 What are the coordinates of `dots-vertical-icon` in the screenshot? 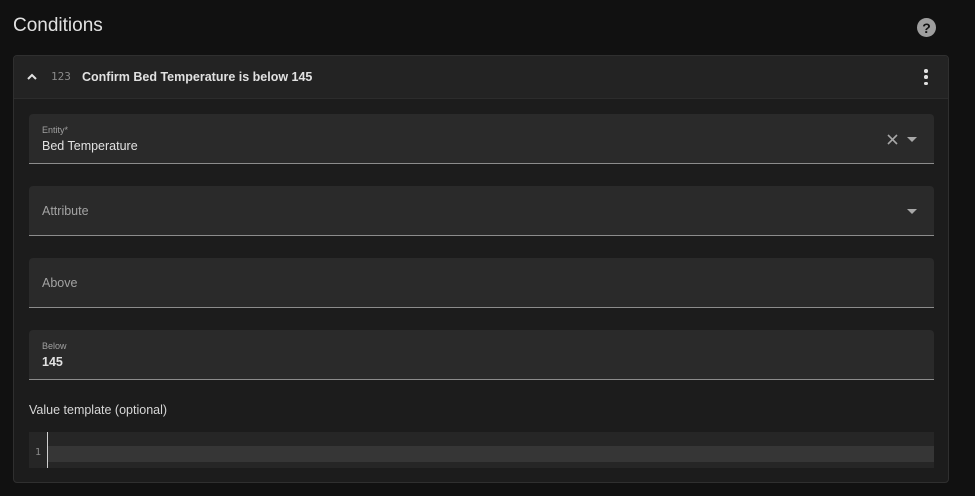 It's located at (926, 77).